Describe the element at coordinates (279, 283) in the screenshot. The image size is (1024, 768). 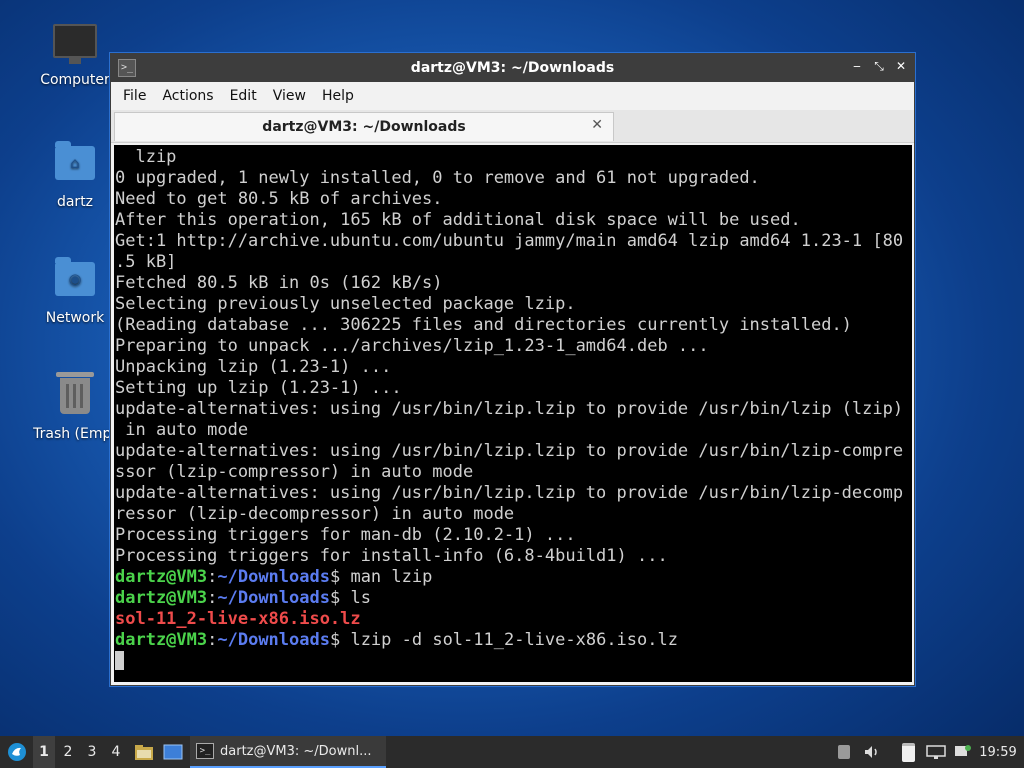
I see `terminal-line: Fetched 80.5 kB in 0s (162 kB/s)` at that location.